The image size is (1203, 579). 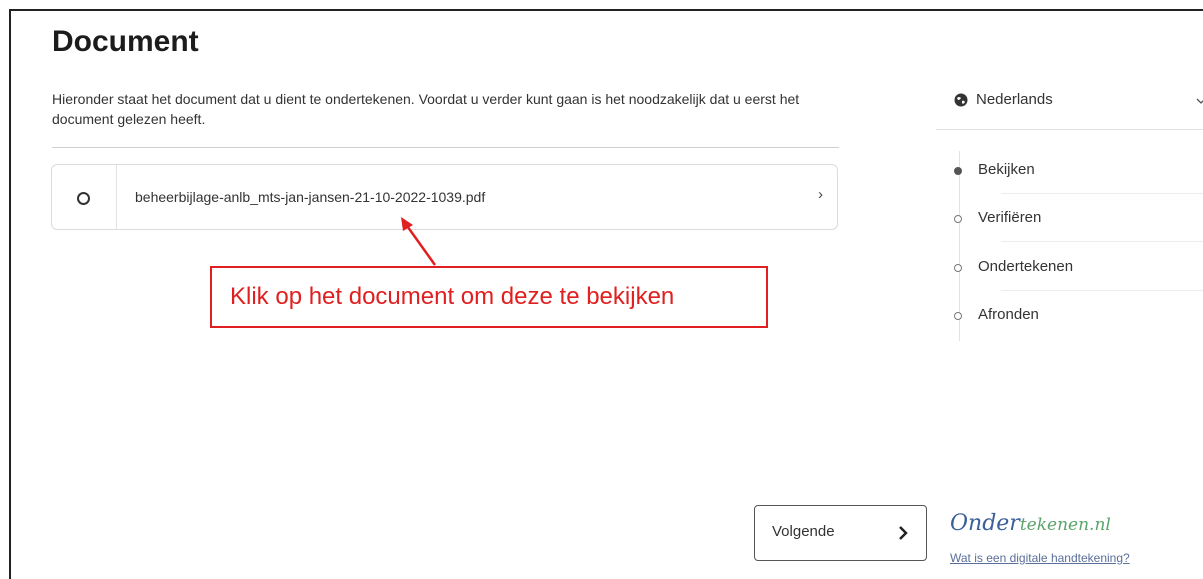 What do you see at coordinates (803, 531) in the screenshot?
I see `next-button-label: Volgende` at bounding box center [803, 531].